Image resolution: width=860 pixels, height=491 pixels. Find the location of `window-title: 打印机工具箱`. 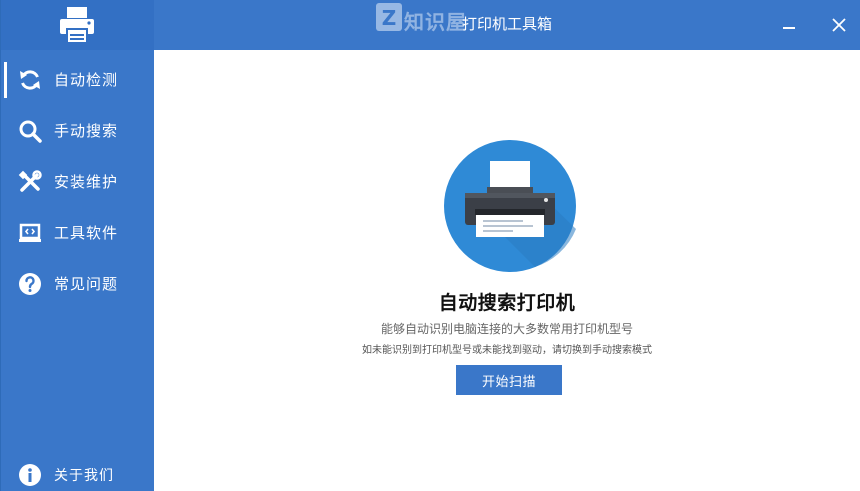

window-title: 打印机工具箱 is located at coordinates (506, 24).